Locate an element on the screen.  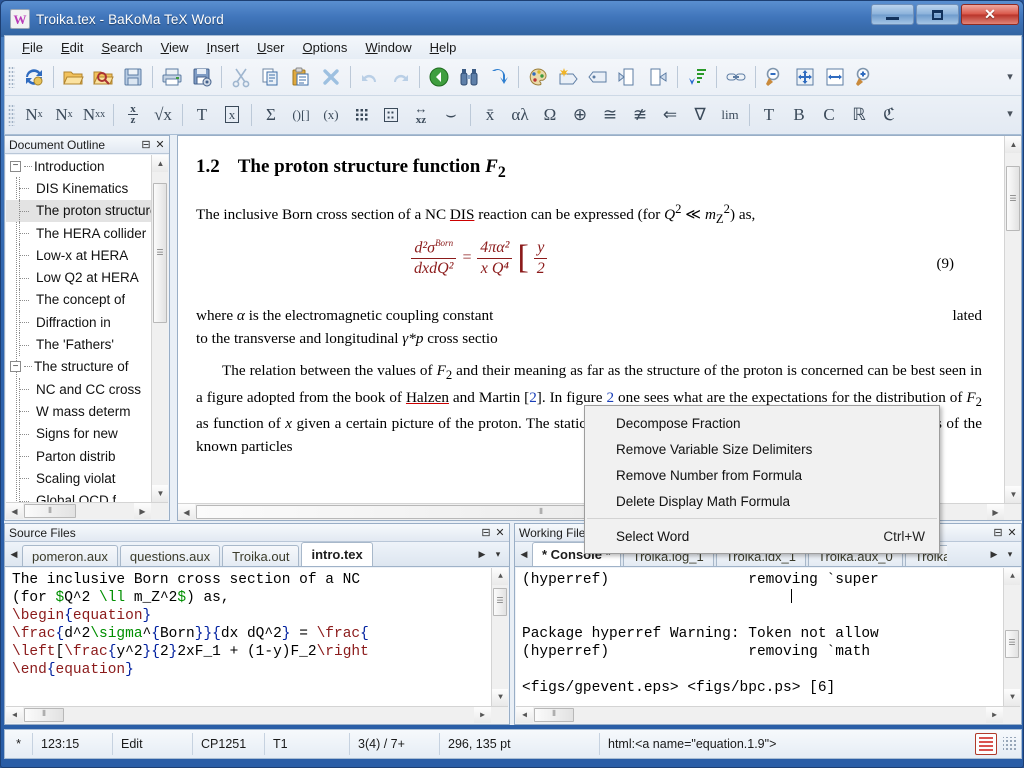
source-tabs-prev-button: ◀ is located at coordinates (14, 554).